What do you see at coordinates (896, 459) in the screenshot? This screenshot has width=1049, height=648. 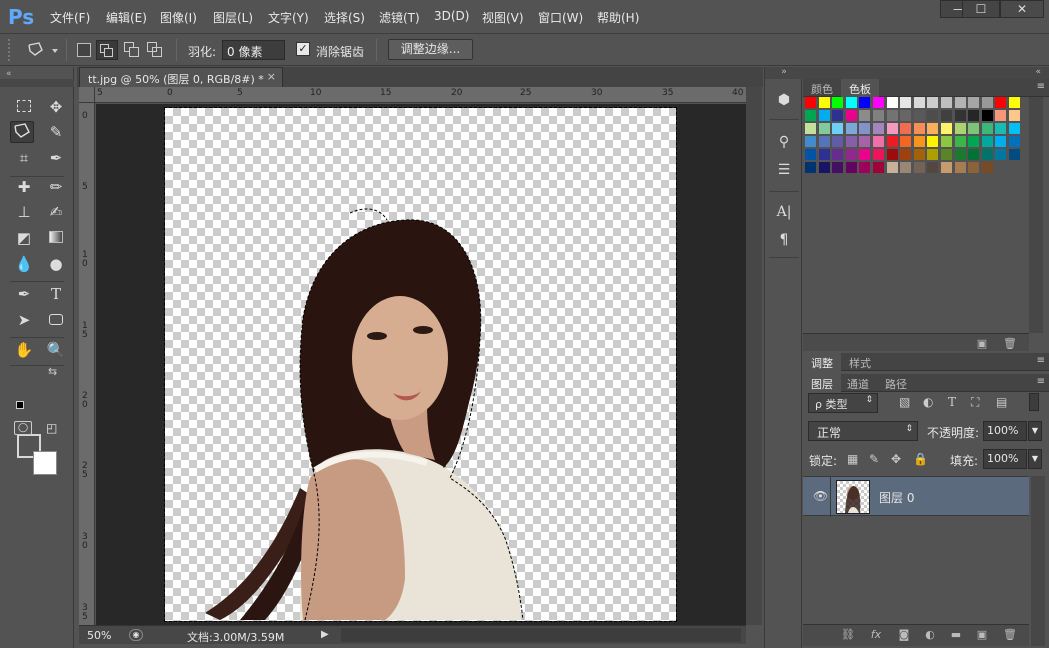 I see `lock-position-icon: ✥` at bounding box center [896, 459].